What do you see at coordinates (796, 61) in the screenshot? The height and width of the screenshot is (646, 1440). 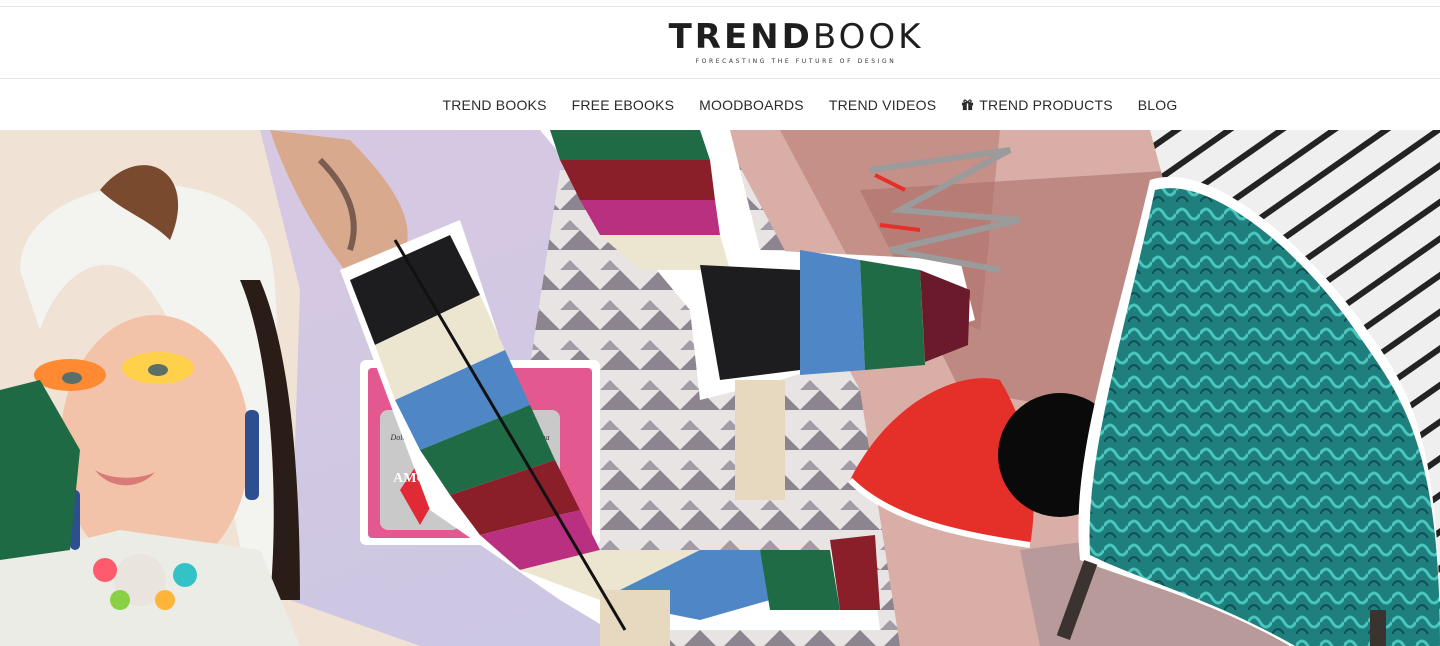 I see `logo-tagline: FORECASTING THE FUTURE OF DESIGN` at bounding box center [796, 61].